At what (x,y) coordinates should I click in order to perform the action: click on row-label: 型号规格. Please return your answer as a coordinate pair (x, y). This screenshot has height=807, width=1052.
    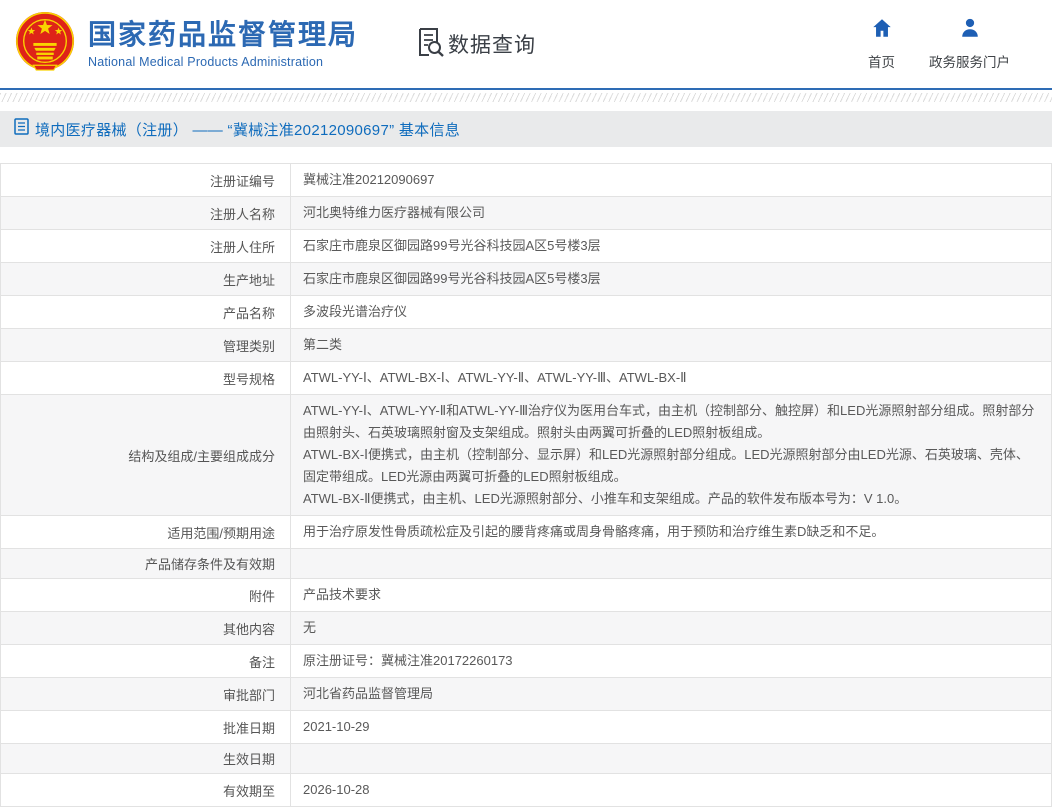
    Looking at the image, I should click on (146, 378).